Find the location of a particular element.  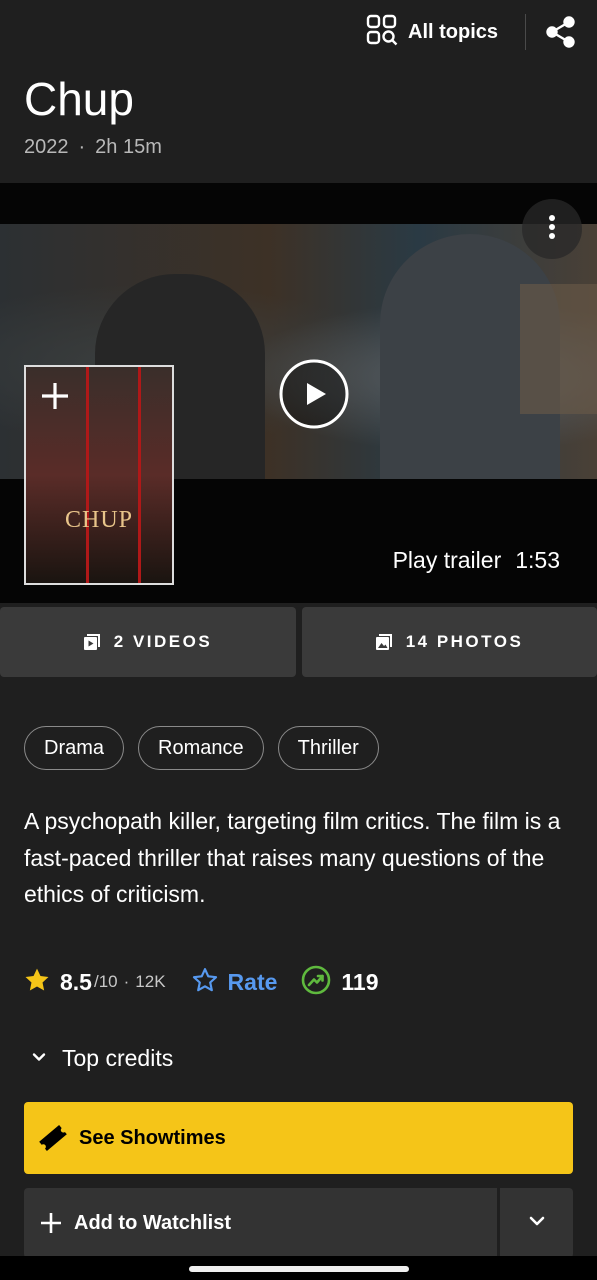

top-bar: All topics is located at coordinates (298, 32).